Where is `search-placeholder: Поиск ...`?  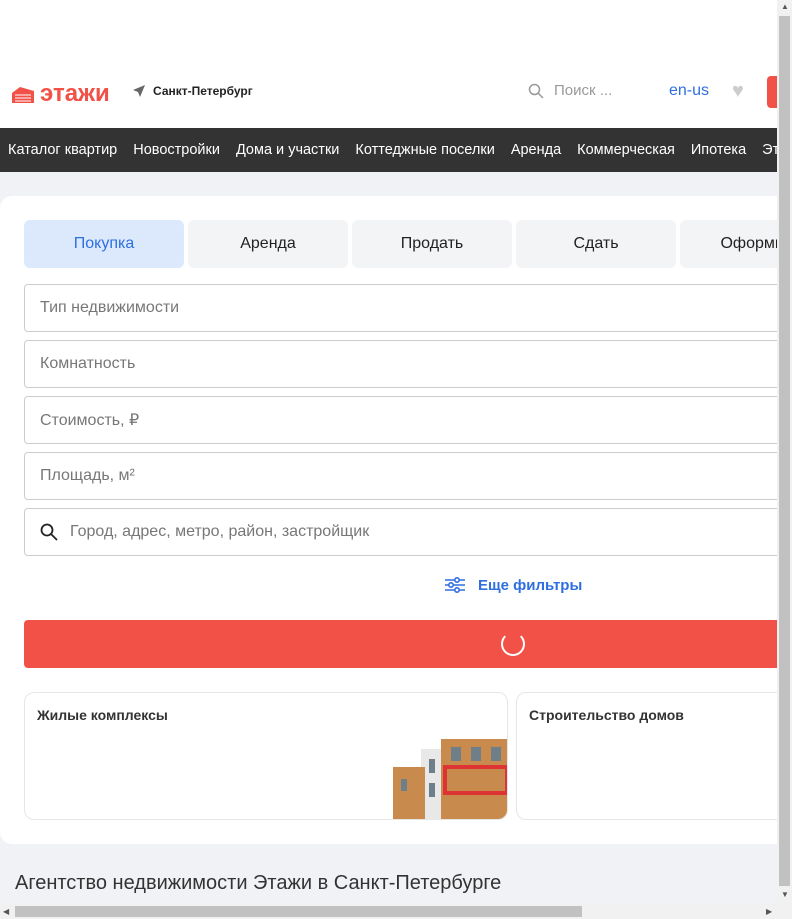
search-placeholder: Поиск ... is located at coordinates (583, 90).